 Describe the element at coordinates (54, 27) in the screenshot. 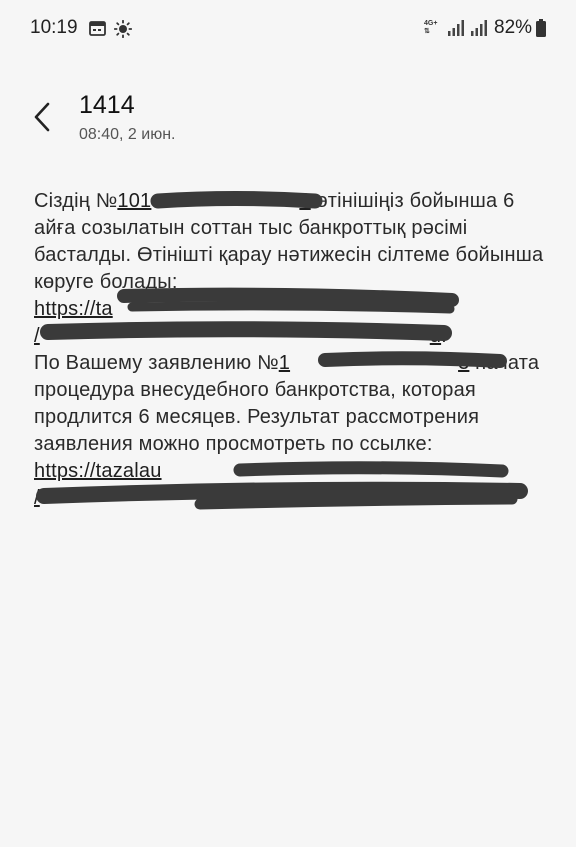

I see `status-time: 10:19` at that location.